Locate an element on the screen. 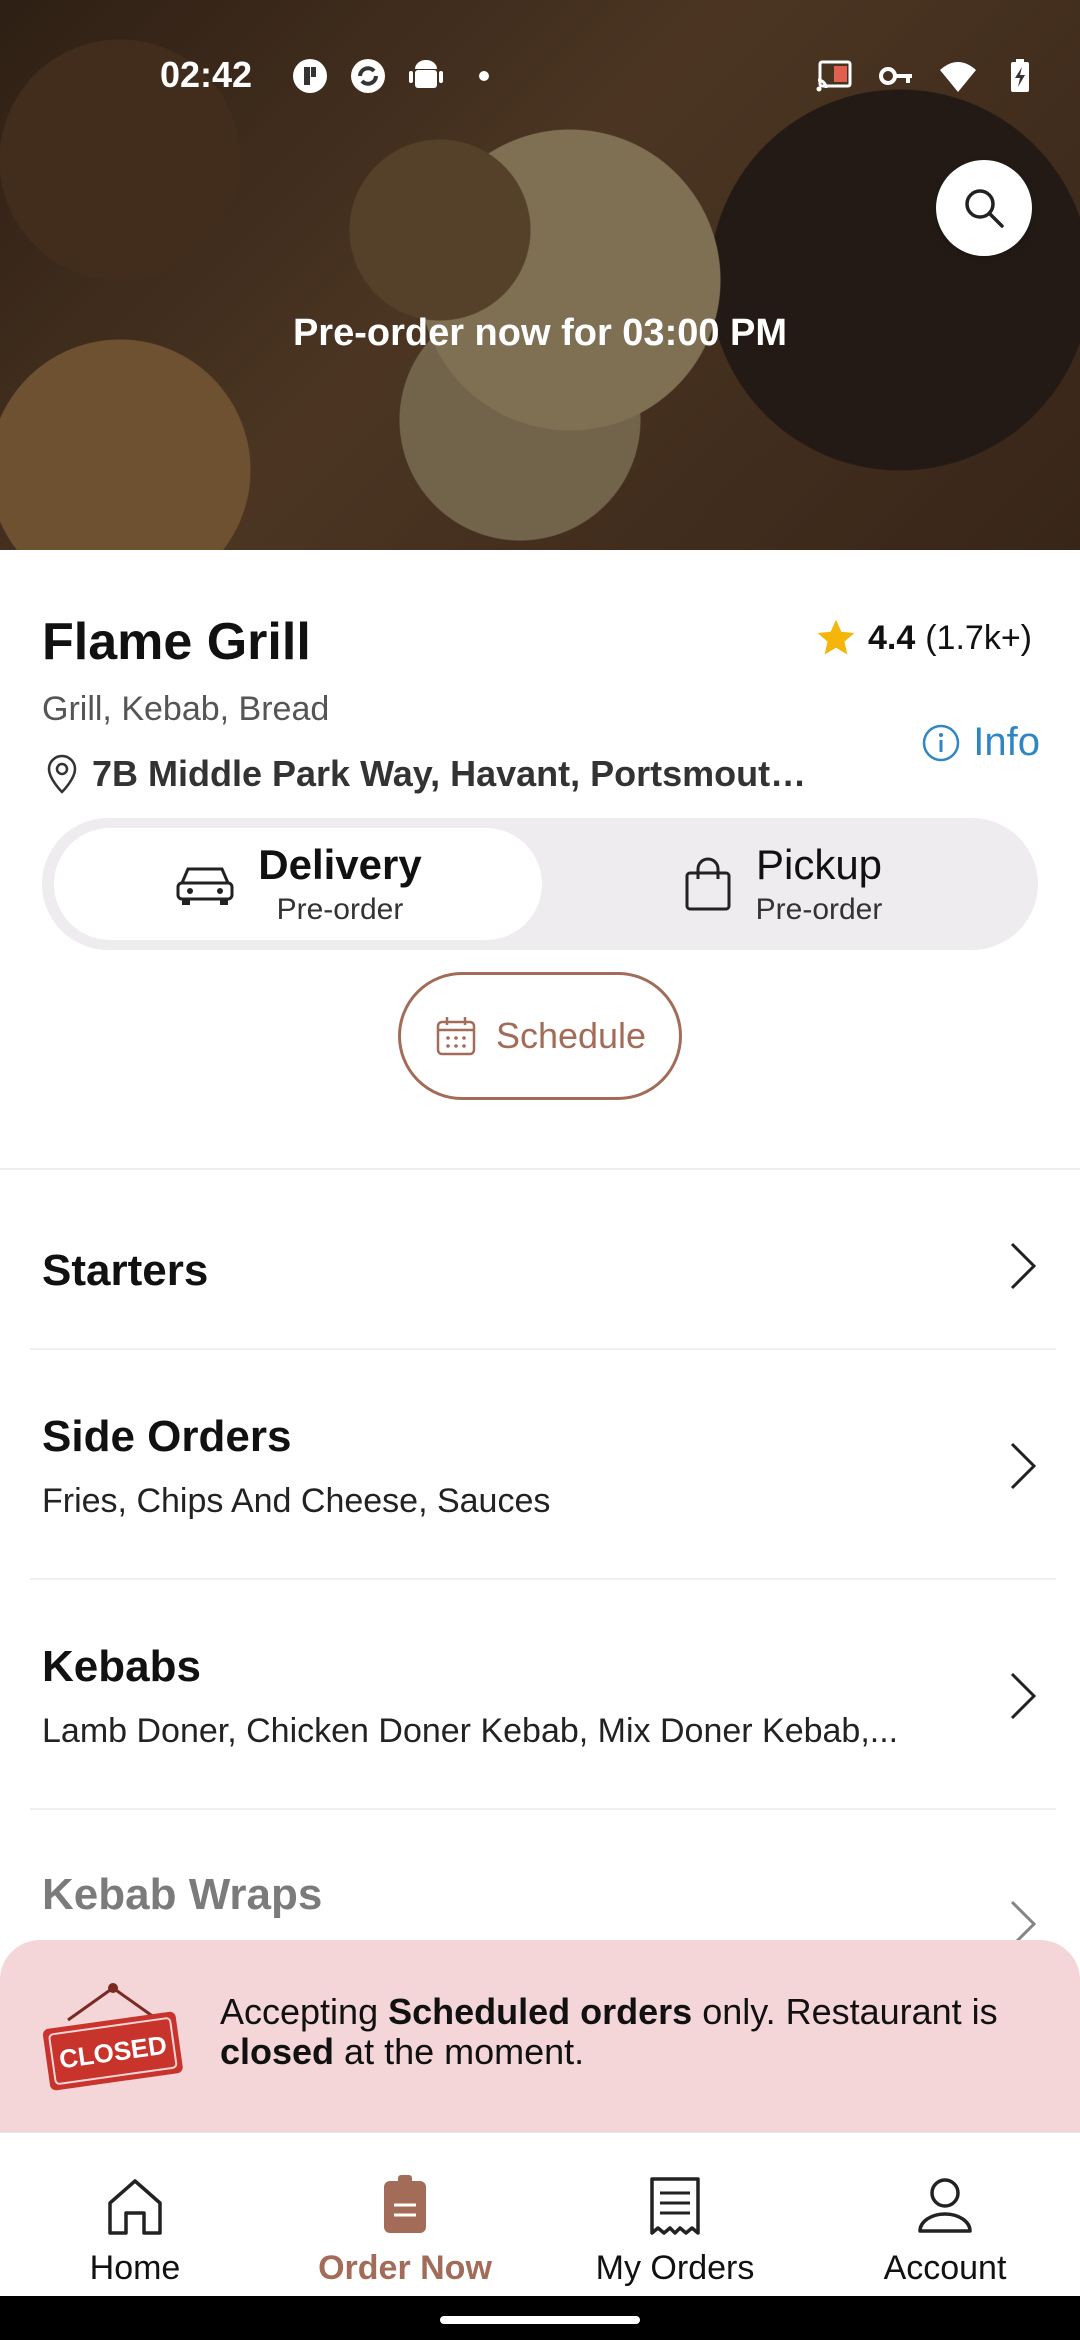  vpn-key-icon is located at coordinates (895, 76).